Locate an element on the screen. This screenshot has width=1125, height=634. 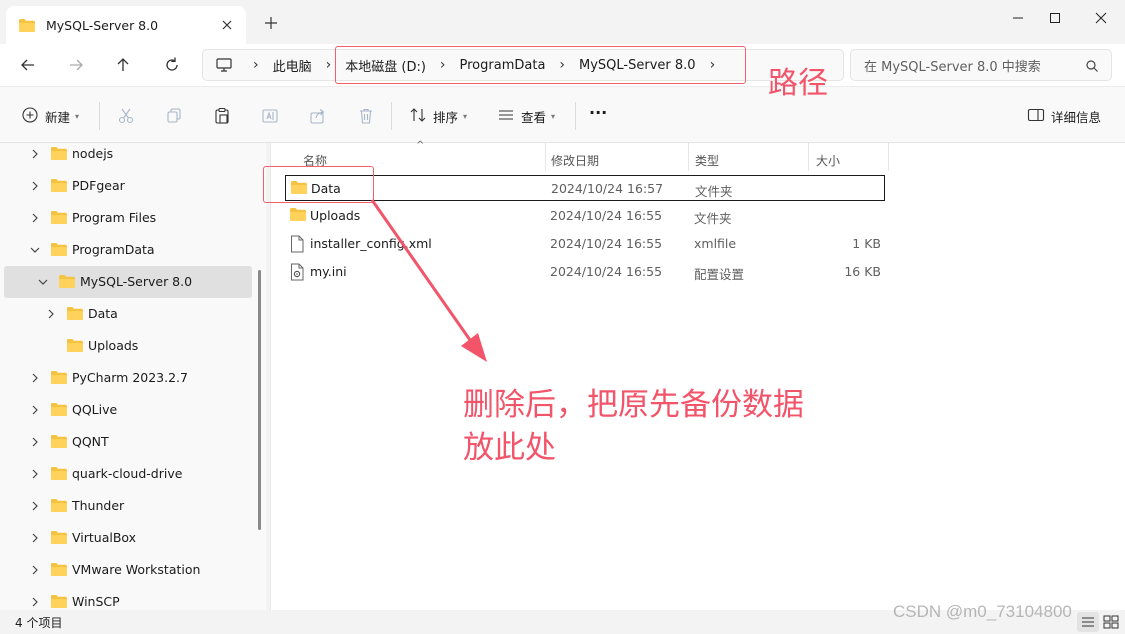
sidebar-item-label: Thunder is located at coordinates (98, 505).